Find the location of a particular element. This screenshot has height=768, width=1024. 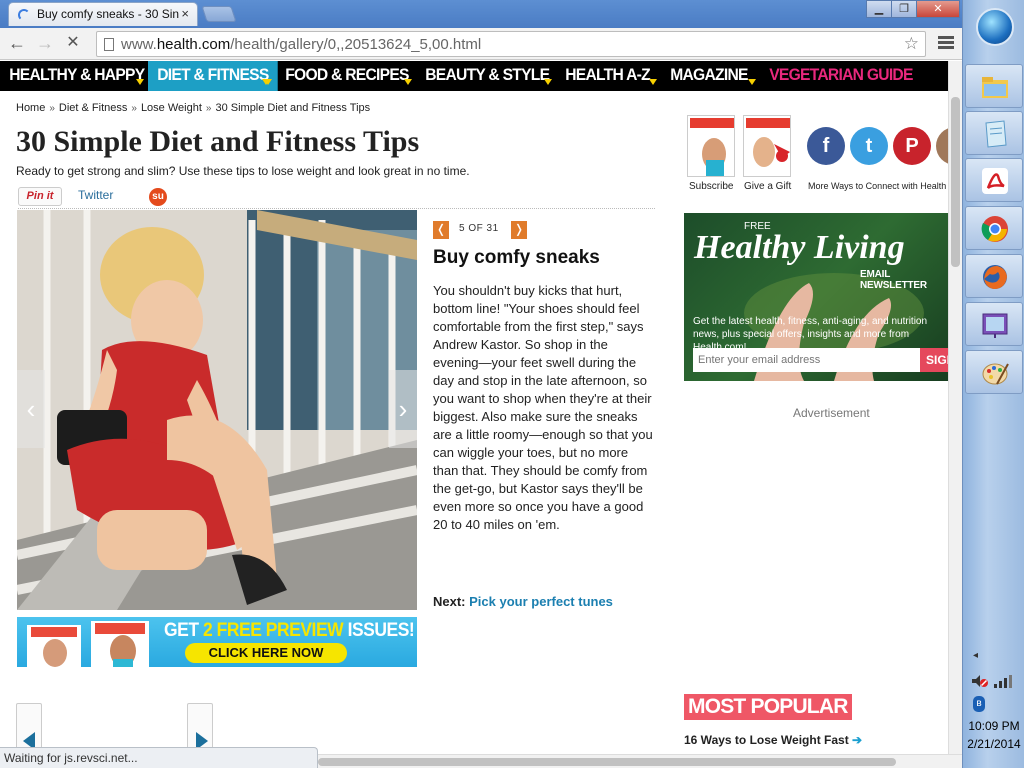

acrobat-icon is located at coordinates (995, 181).